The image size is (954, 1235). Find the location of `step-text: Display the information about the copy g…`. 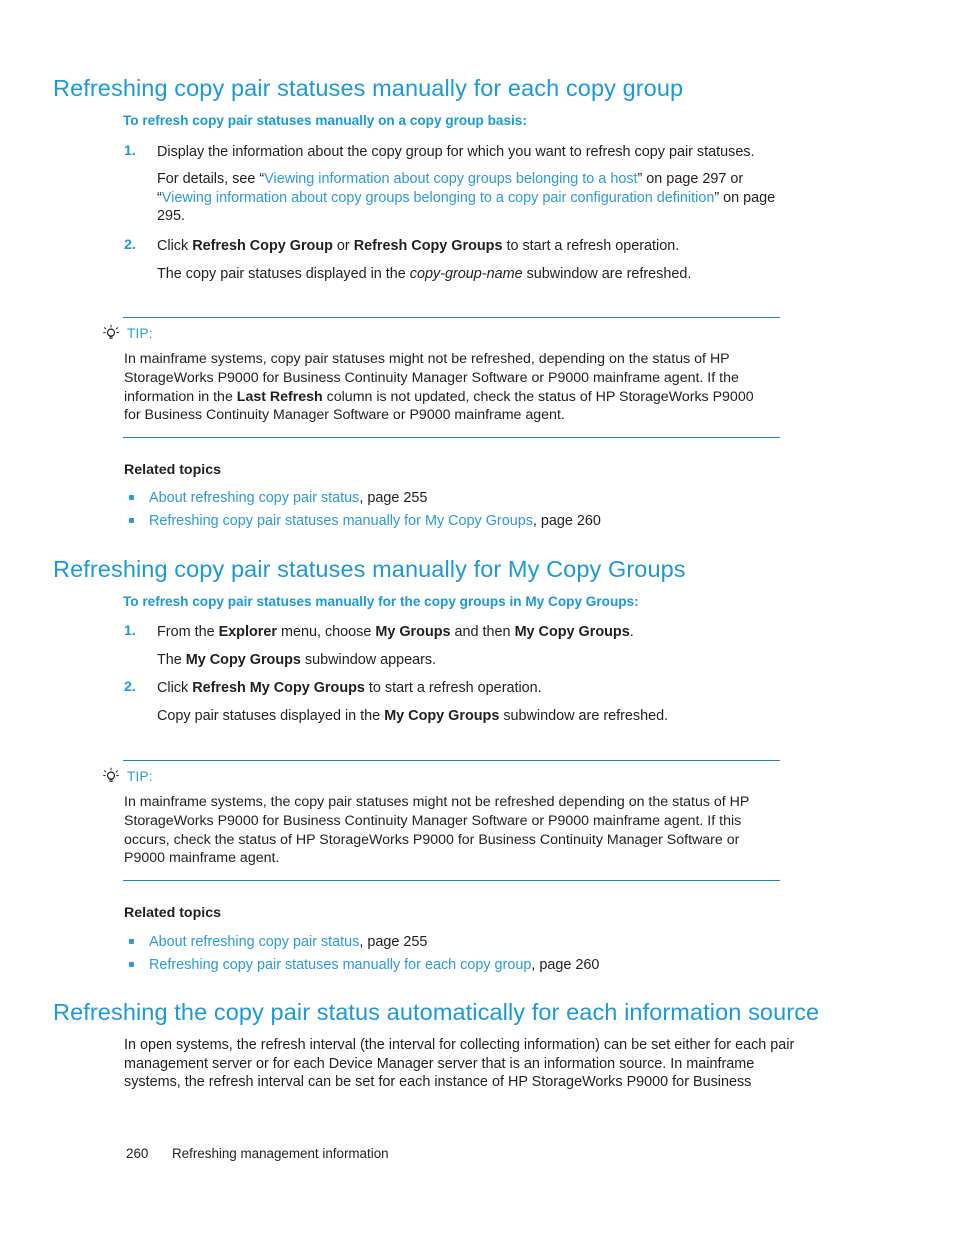

step-text: Display the information about the copy g… is located at coordinates (456, 152).